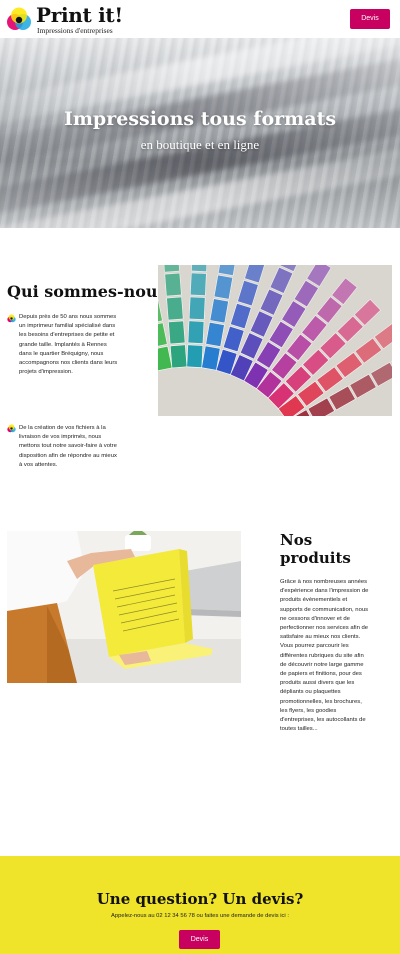 The height and width of the screenshot is (954, 400). I want to click on logo-subtitle: Impressions d'entreprises, so click(75, 30).